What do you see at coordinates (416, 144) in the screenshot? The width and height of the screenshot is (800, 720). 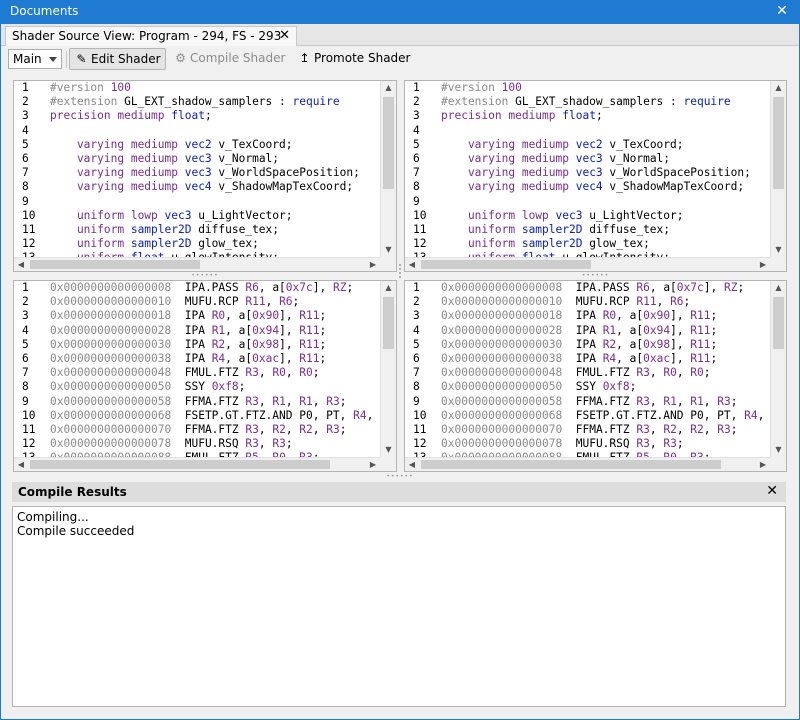 I see `line-number: 5` at bounding box center [416, 144].